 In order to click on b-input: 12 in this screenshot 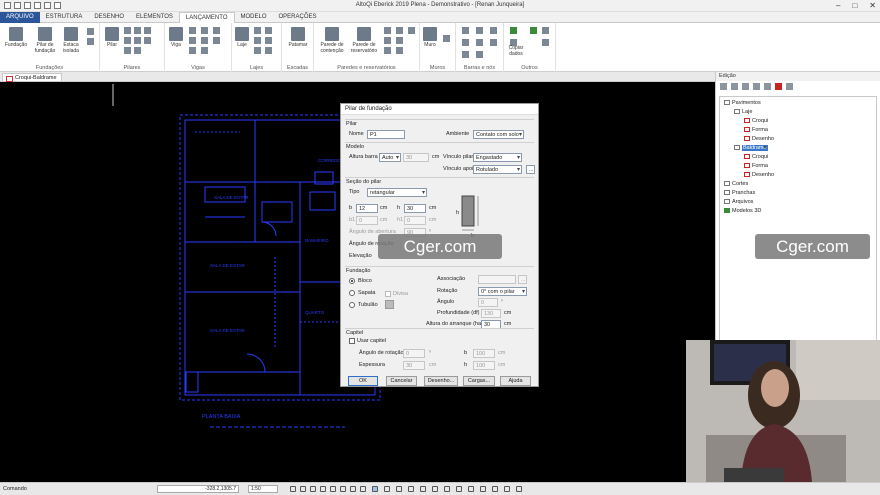, I will do `click(367, 208)`.